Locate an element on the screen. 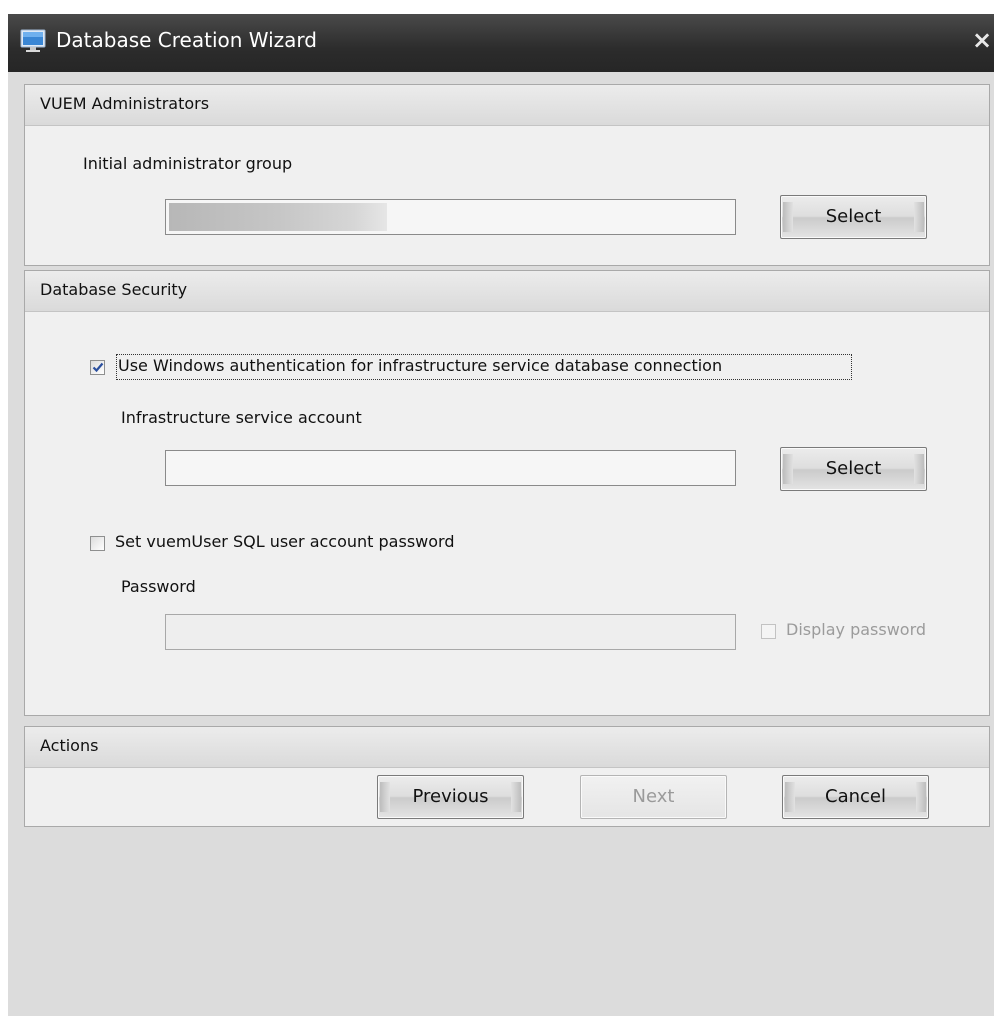 The height and width of the screenshot is (1016, 994). close-button: × is located at coordinates (982, 40).